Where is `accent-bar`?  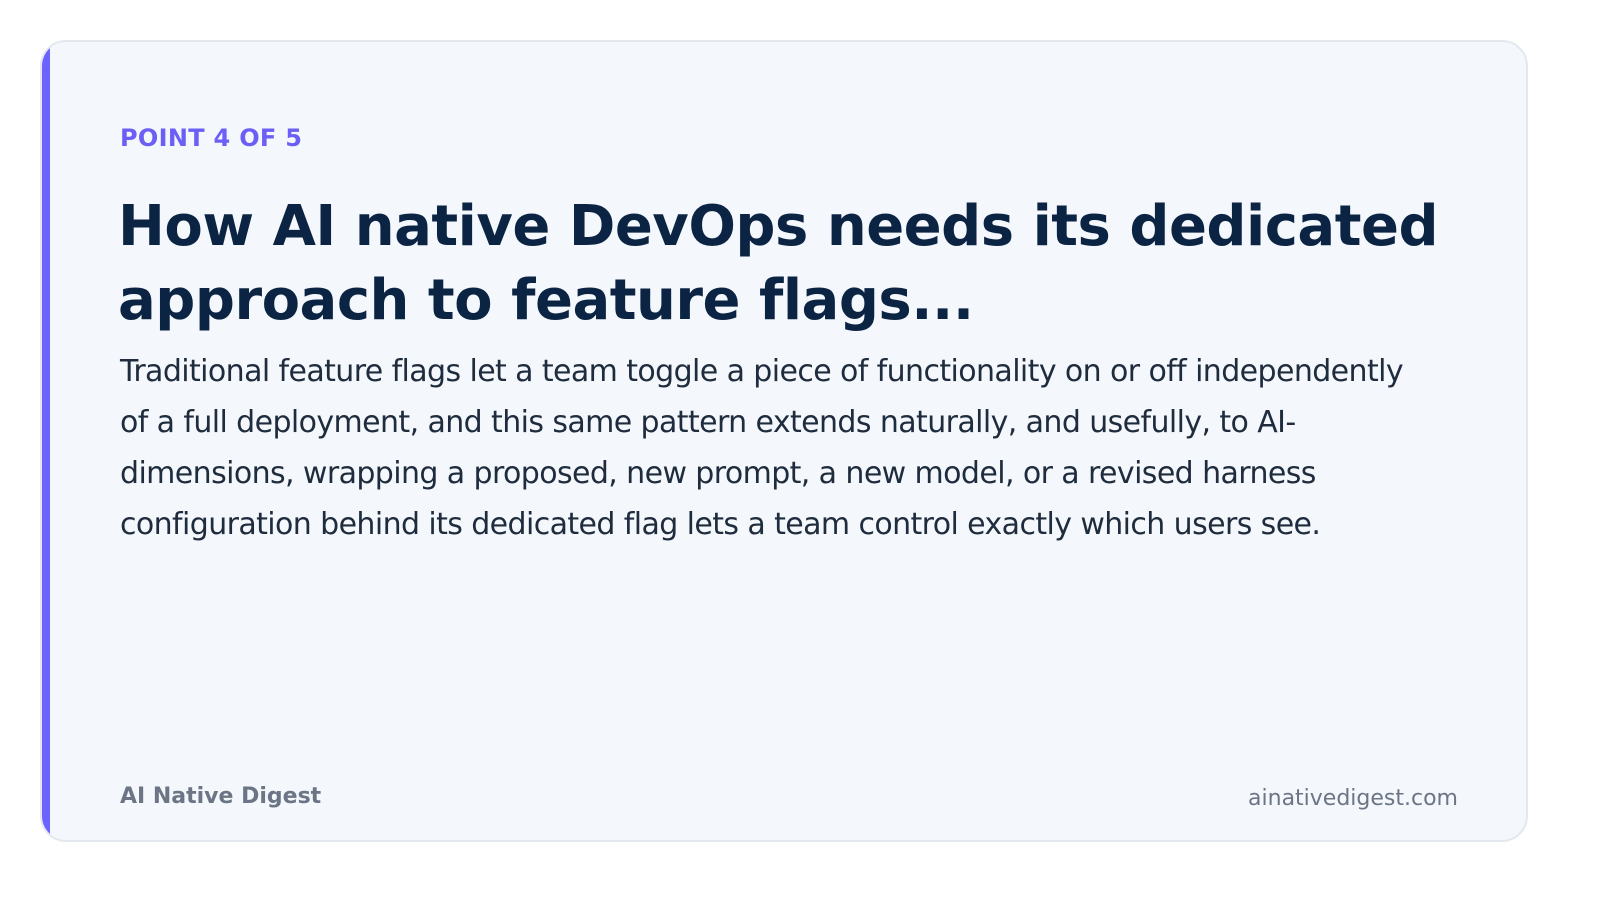 accent-bar is located at coordinates (46, 441).